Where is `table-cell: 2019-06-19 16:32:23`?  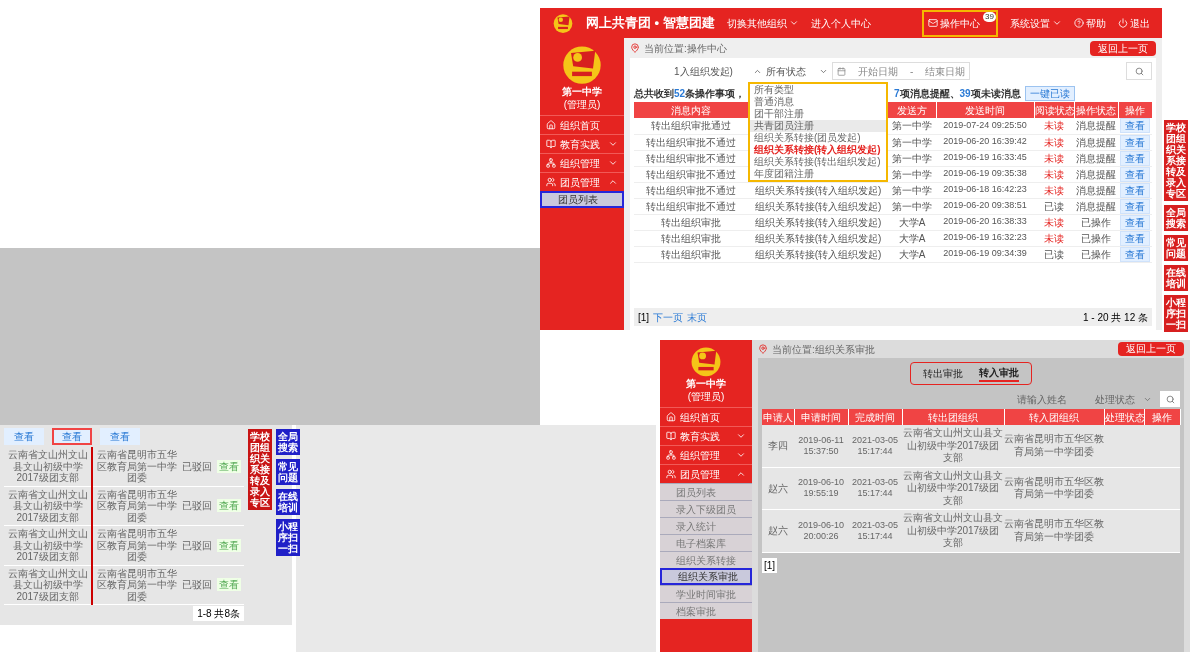 table-cell: 2019-06-19 16:32:23 is located at coordinates (985, 238).